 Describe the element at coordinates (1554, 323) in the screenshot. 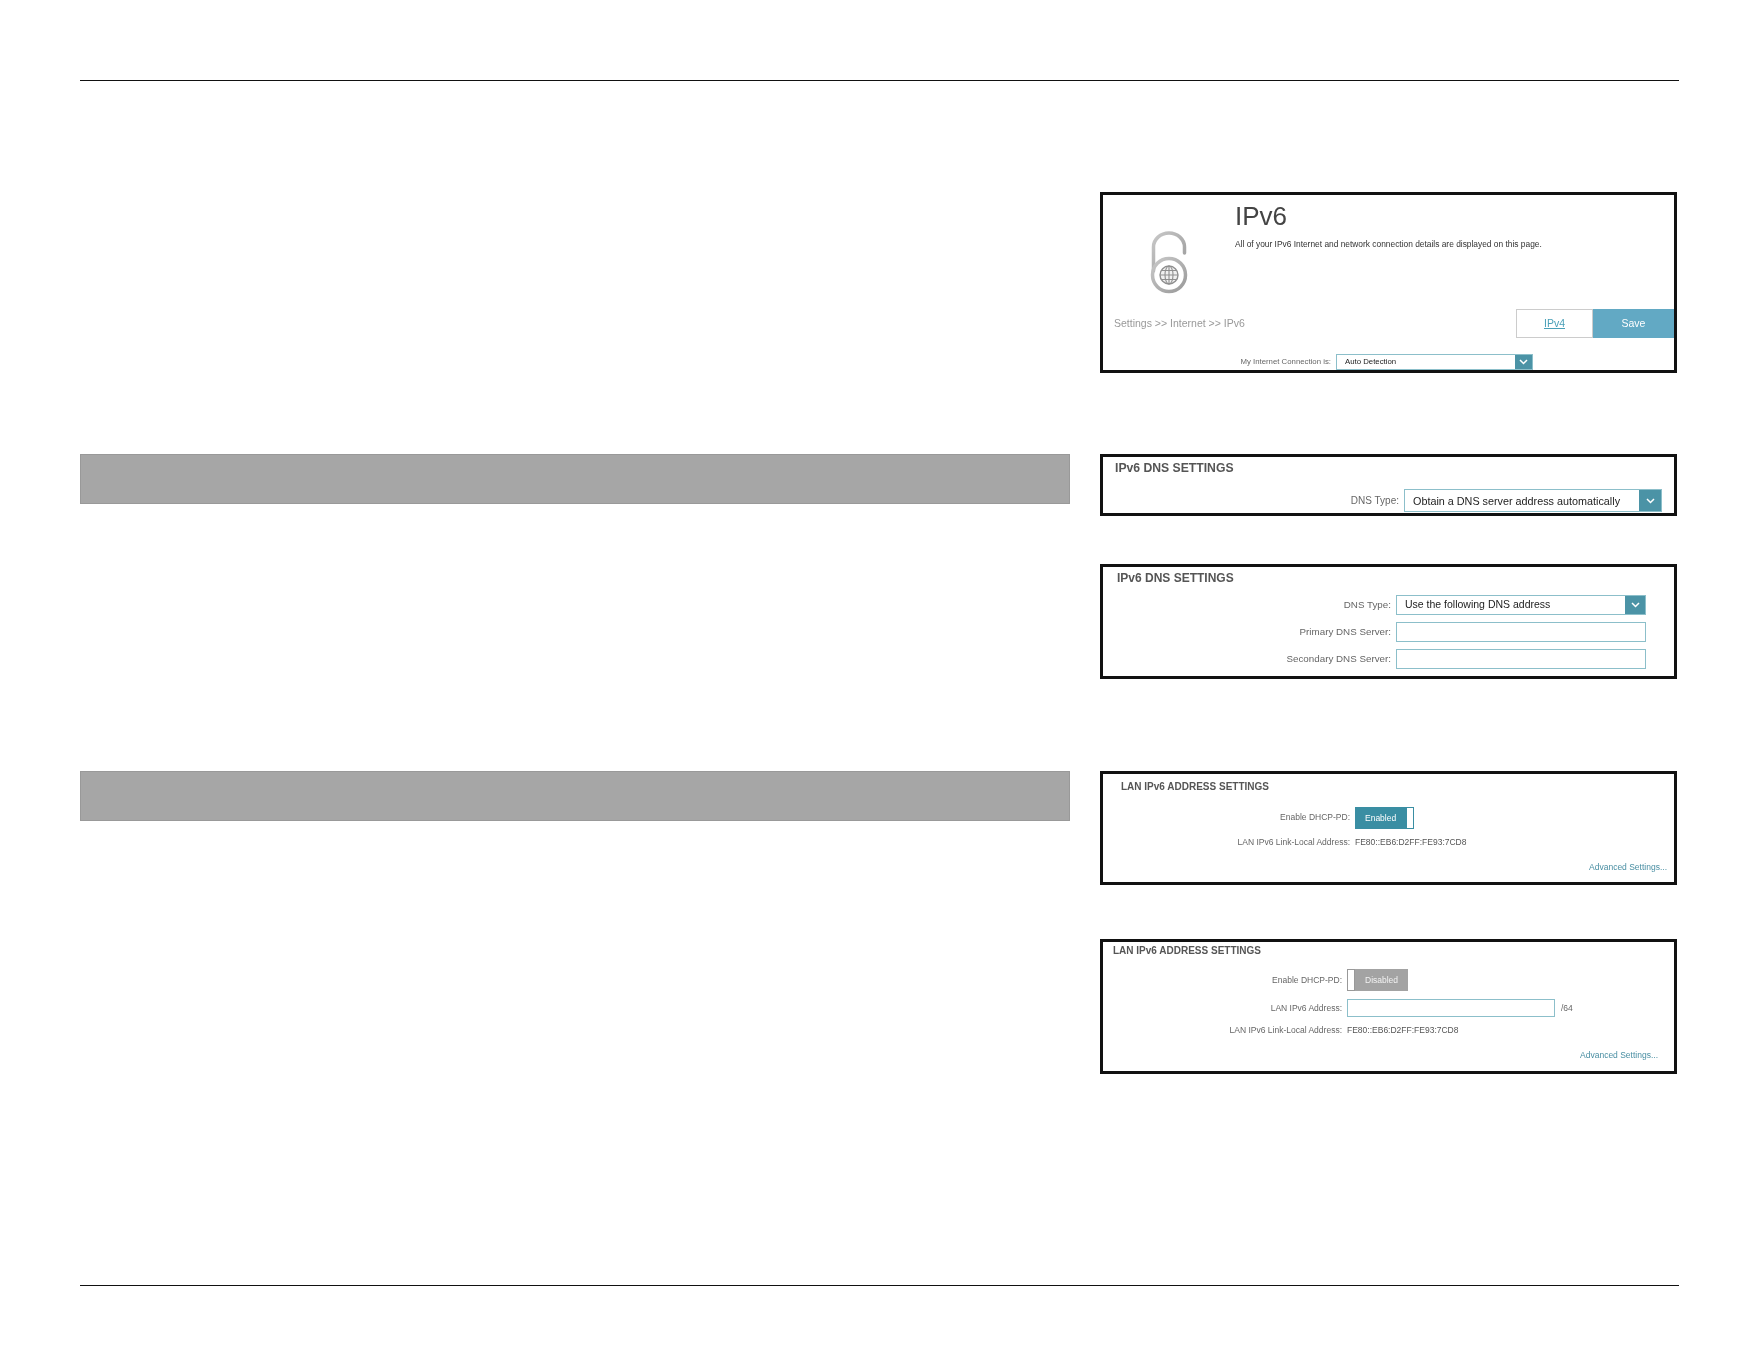

I see `ipv4-link-button: IPv4` at that location.